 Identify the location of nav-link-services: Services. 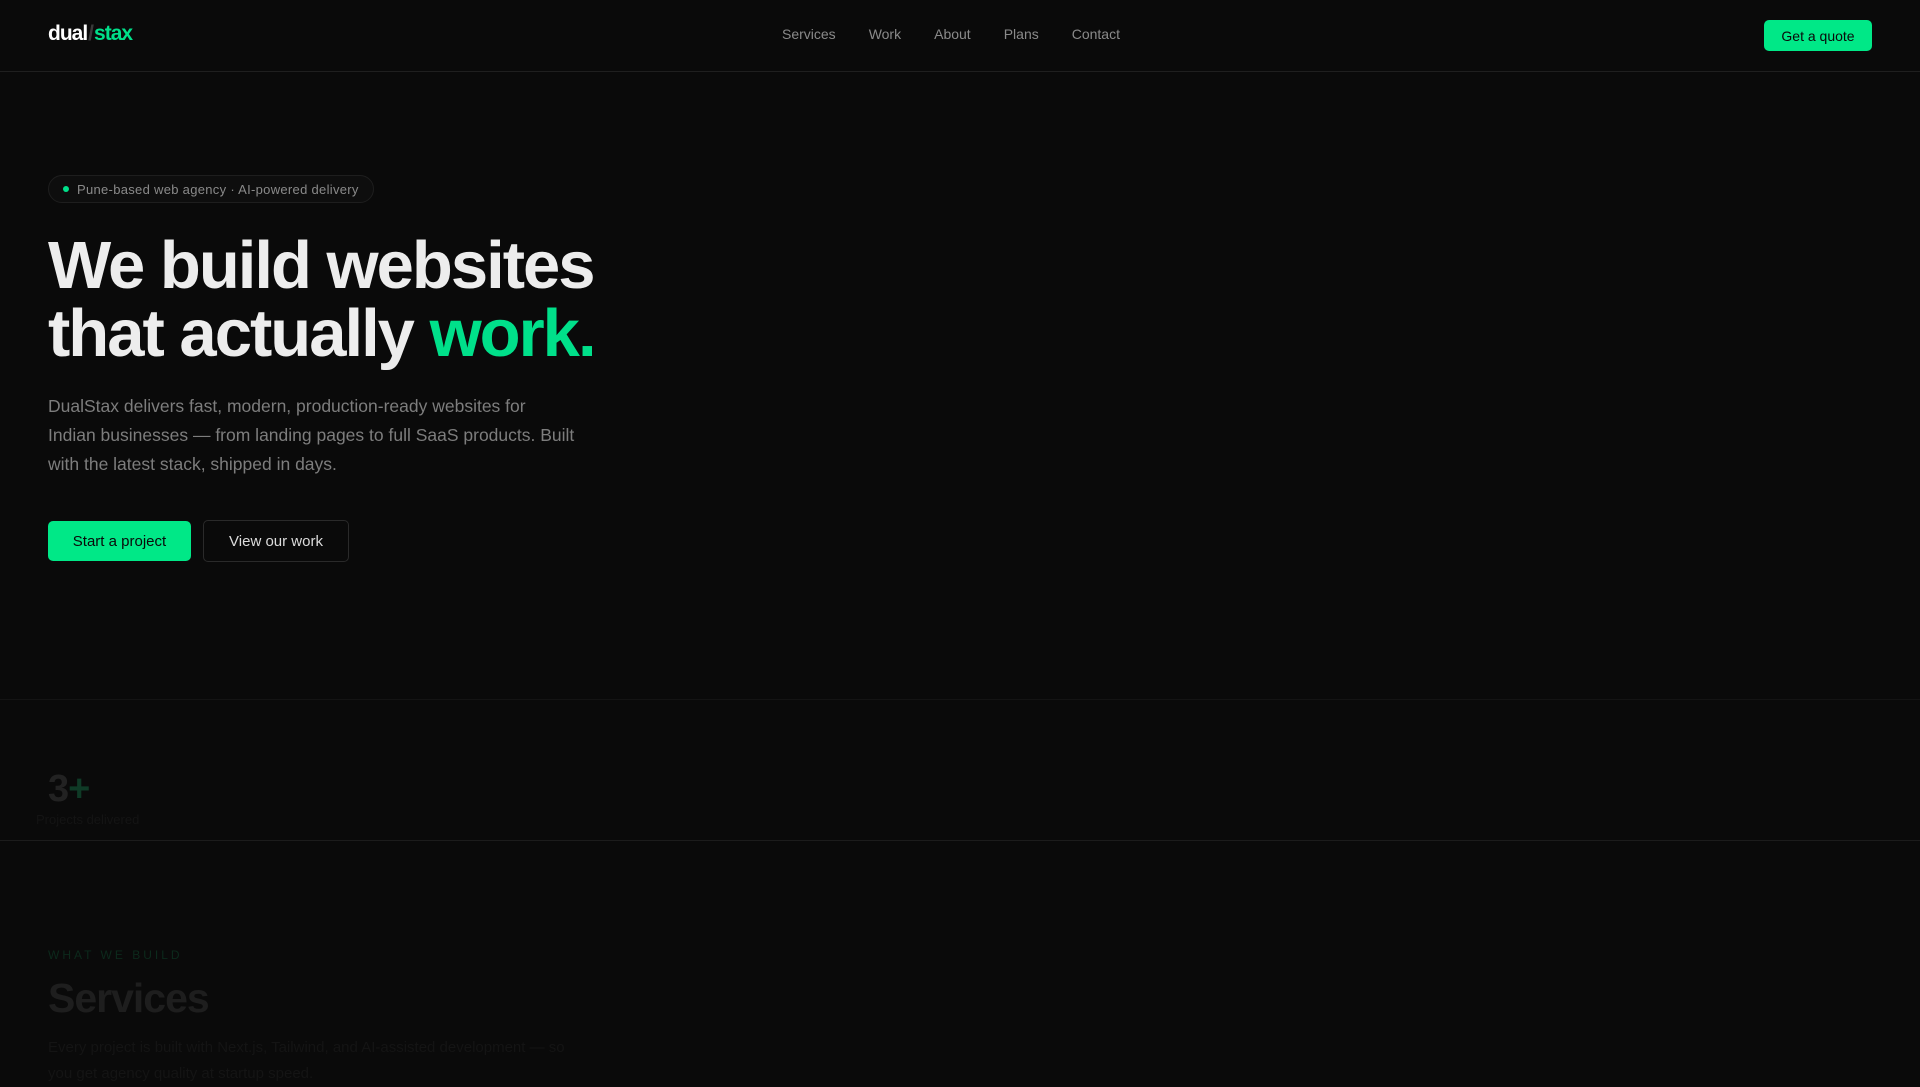
(809, 34).